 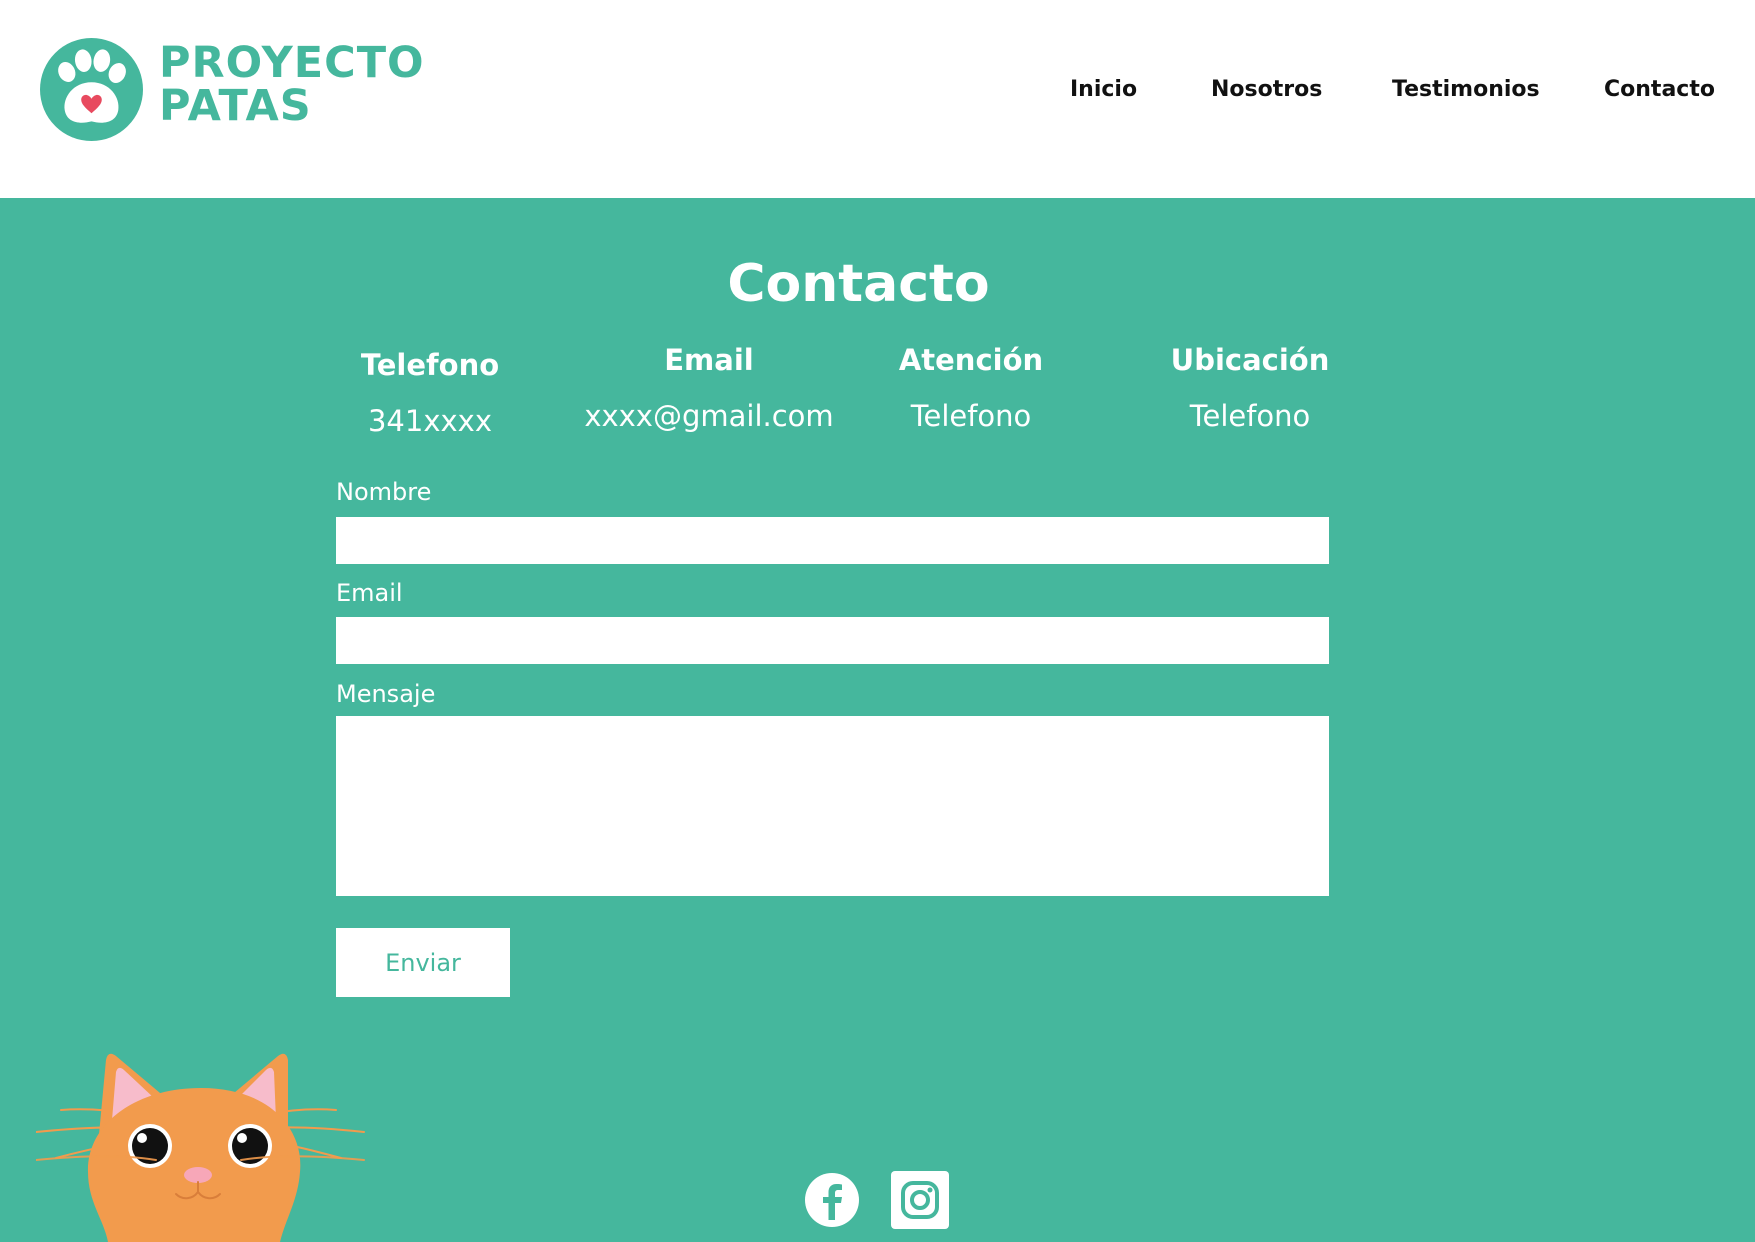 What do you see at coordinates (369, 593) in the screenshot?
I see `email-label: Email` at bounding box center [369, 593].